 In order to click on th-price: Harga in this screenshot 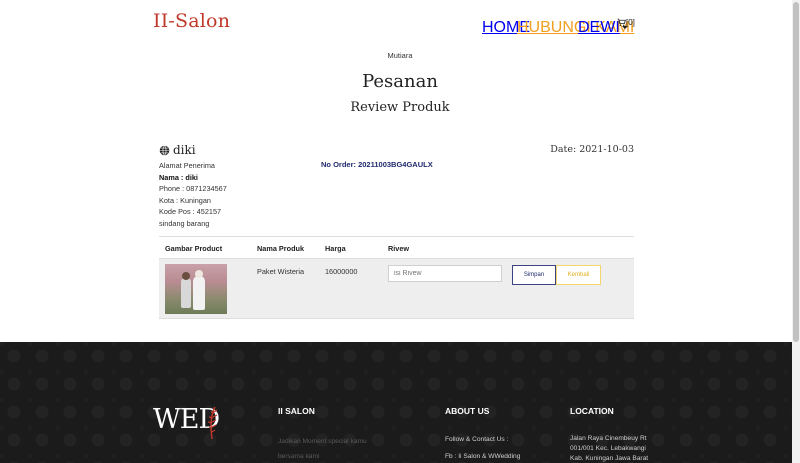, I will do `click(335, 248)`.